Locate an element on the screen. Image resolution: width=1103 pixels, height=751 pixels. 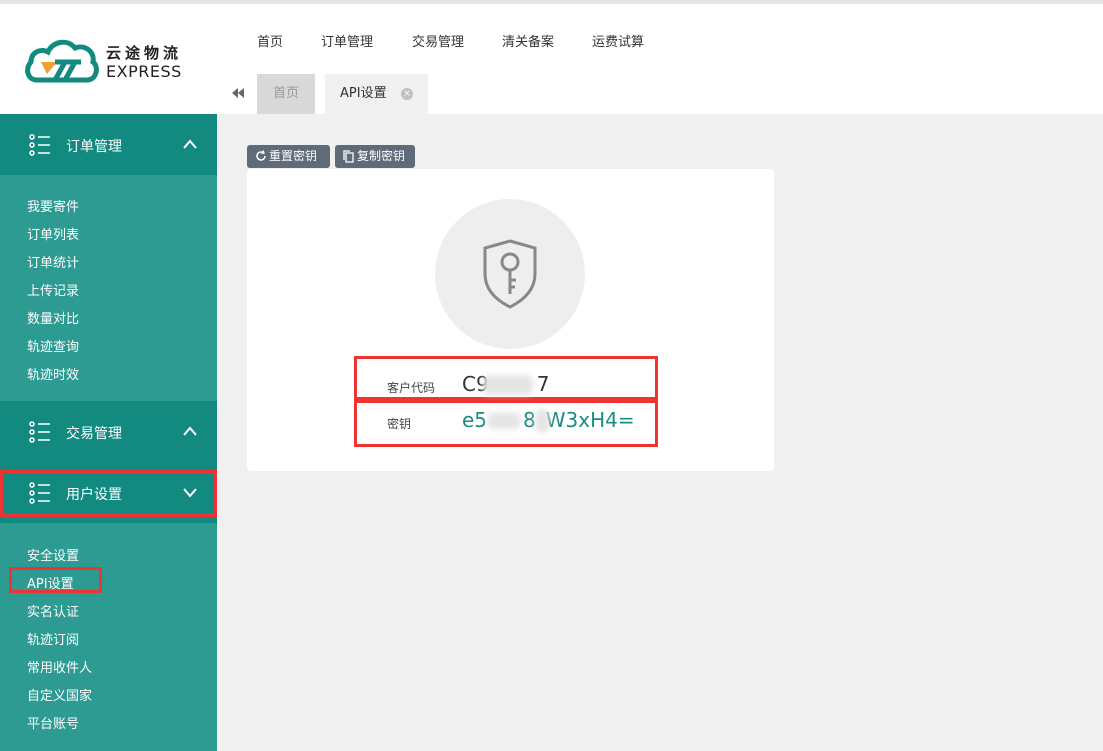
logo-text-en: EXPRESS is located at coordinates (144, 71).